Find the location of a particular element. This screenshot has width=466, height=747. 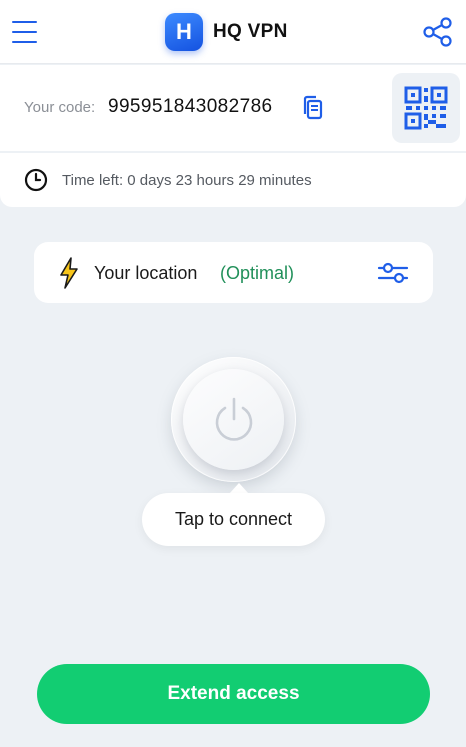

menu-icon is located at coordinates (25, 32).